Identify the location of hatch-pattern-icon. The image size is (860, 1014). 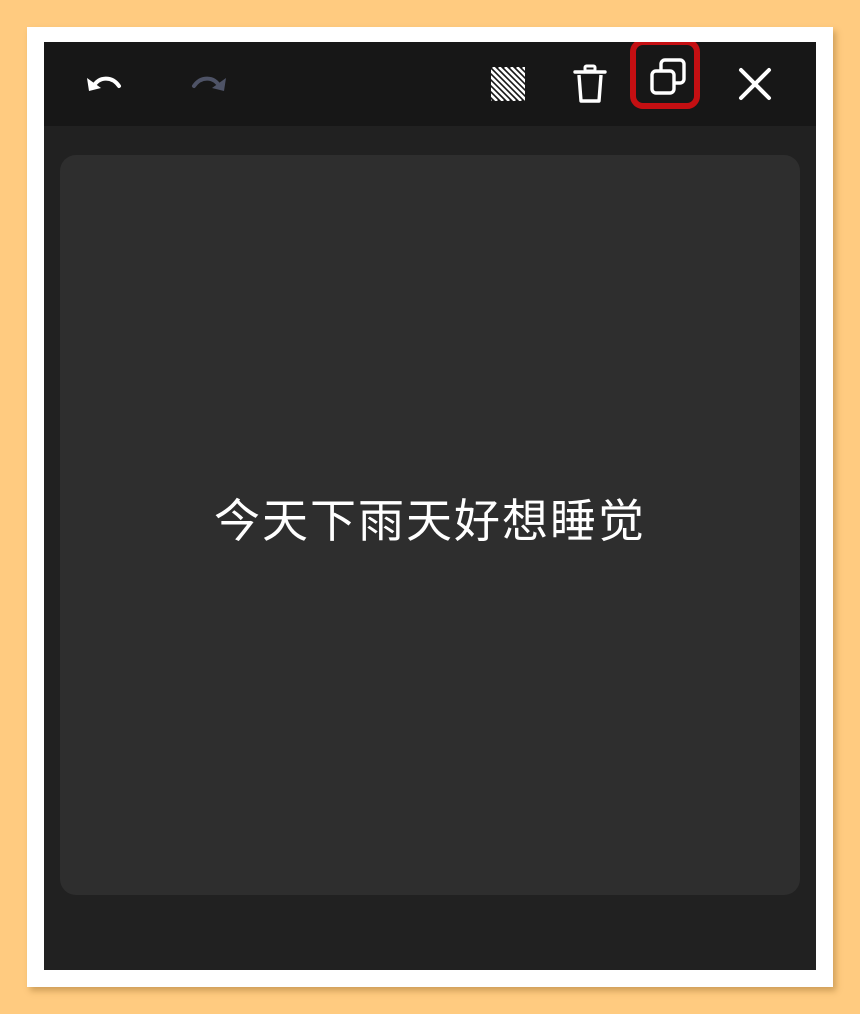
(508, 84).